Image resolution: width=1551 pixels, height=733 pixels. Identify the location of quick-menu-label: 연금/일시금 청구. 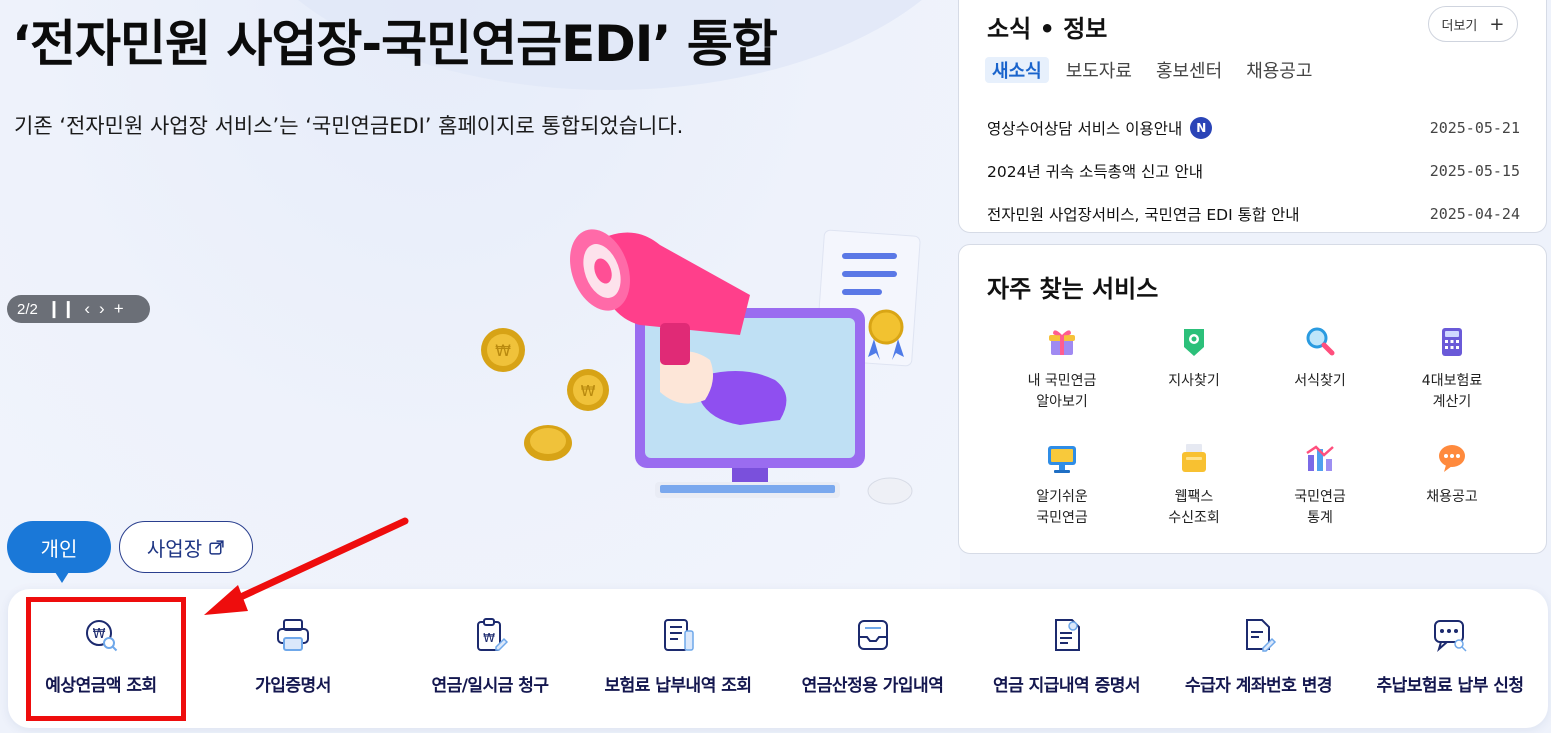
(490, 686).